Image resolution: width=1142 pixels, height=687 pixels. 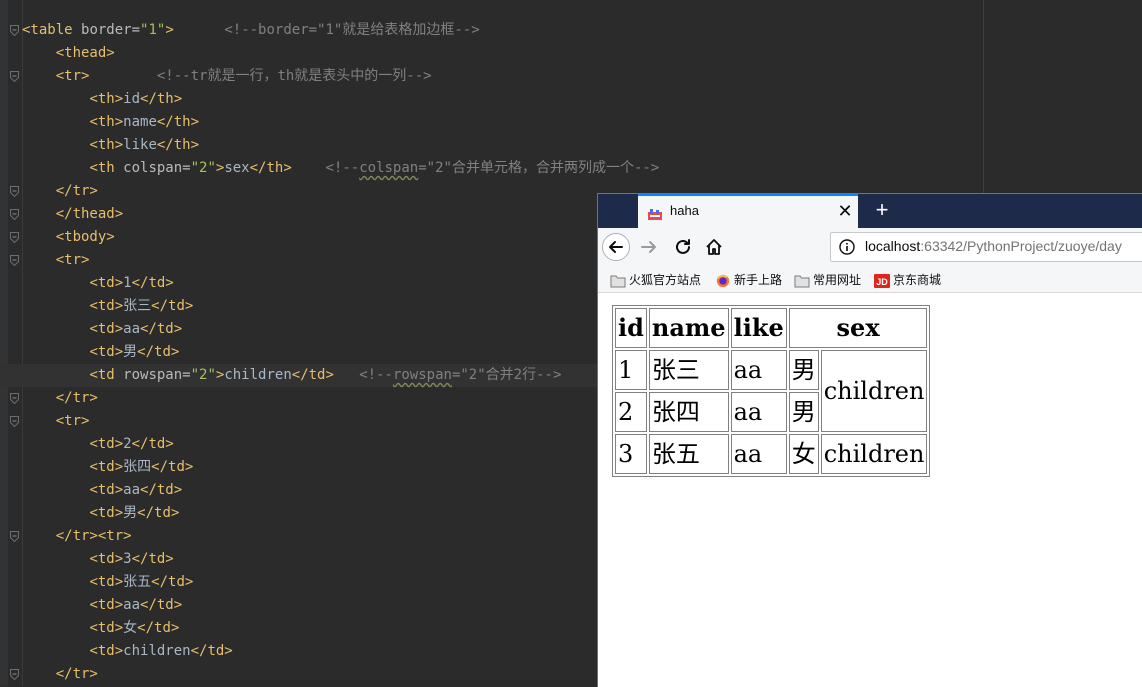 I want to click on table-cell: 1, so click(x=631, y=370).